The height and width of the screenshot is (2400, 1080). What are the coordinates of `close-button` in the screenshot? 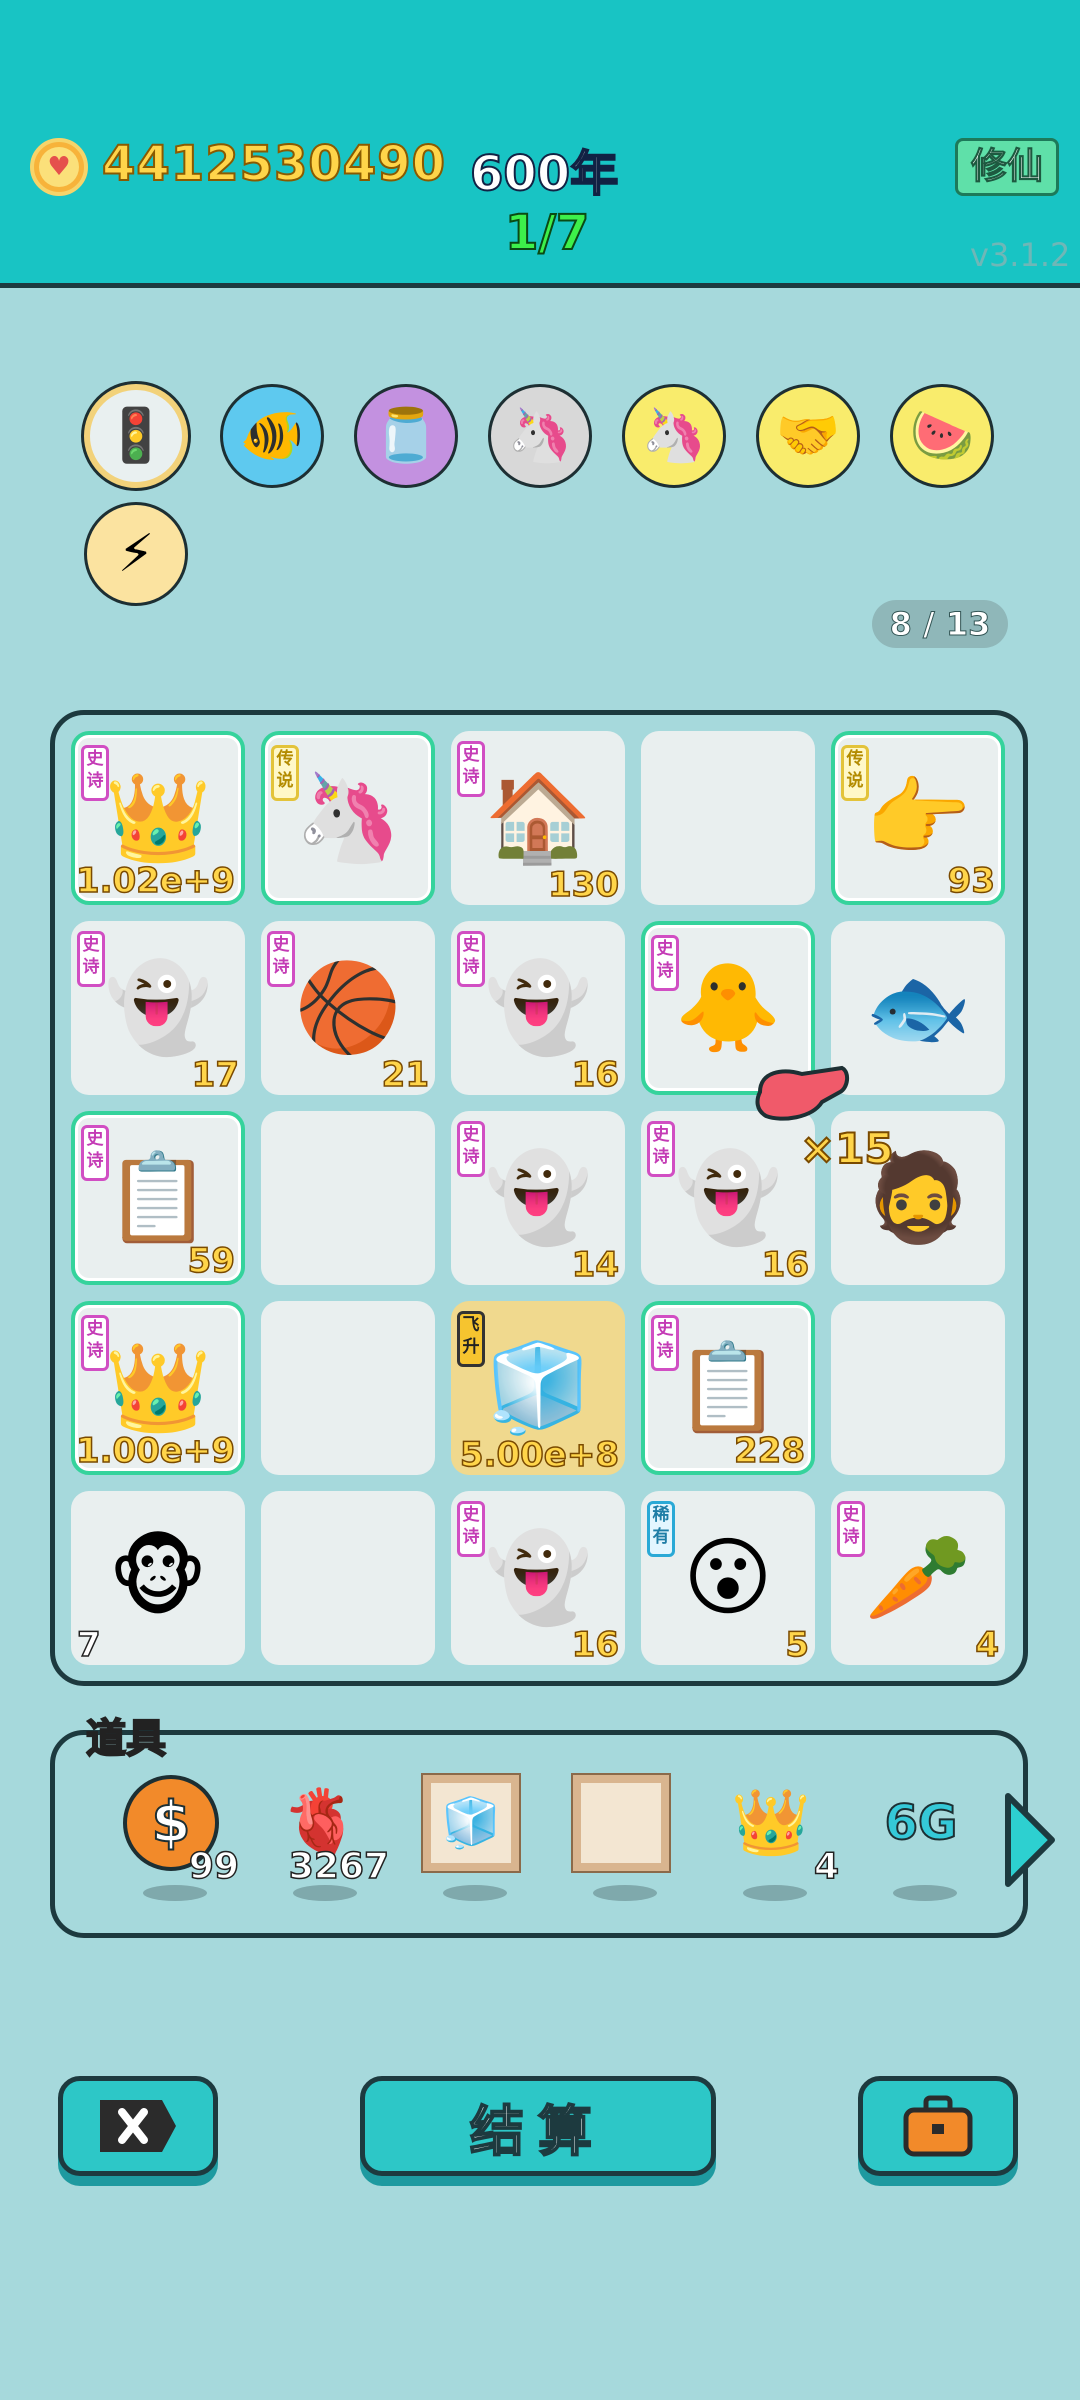 It's located at (138, 2126).